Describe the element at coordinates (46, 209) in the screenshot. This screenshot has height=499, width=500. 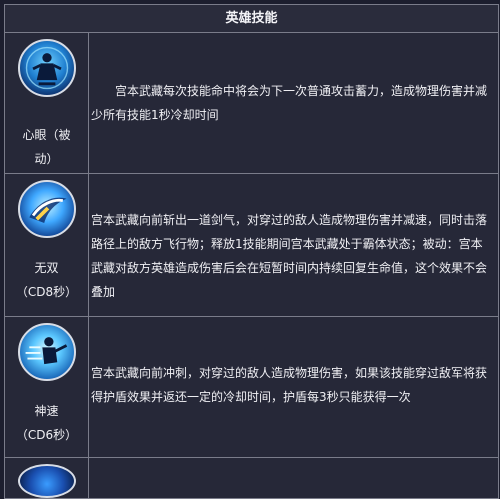
I see `sword-wave-icon` at that location.